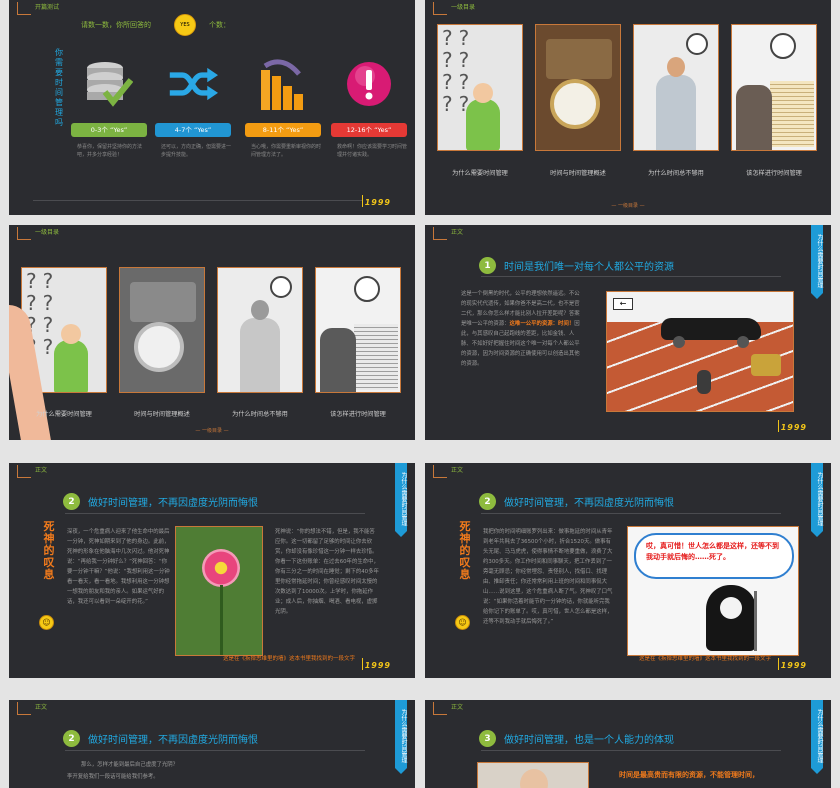 Image resolution: width=840 pixels, height=788 pixels. I want to click on toc-caption: 为什么需要时间管理, so click(64, 414).